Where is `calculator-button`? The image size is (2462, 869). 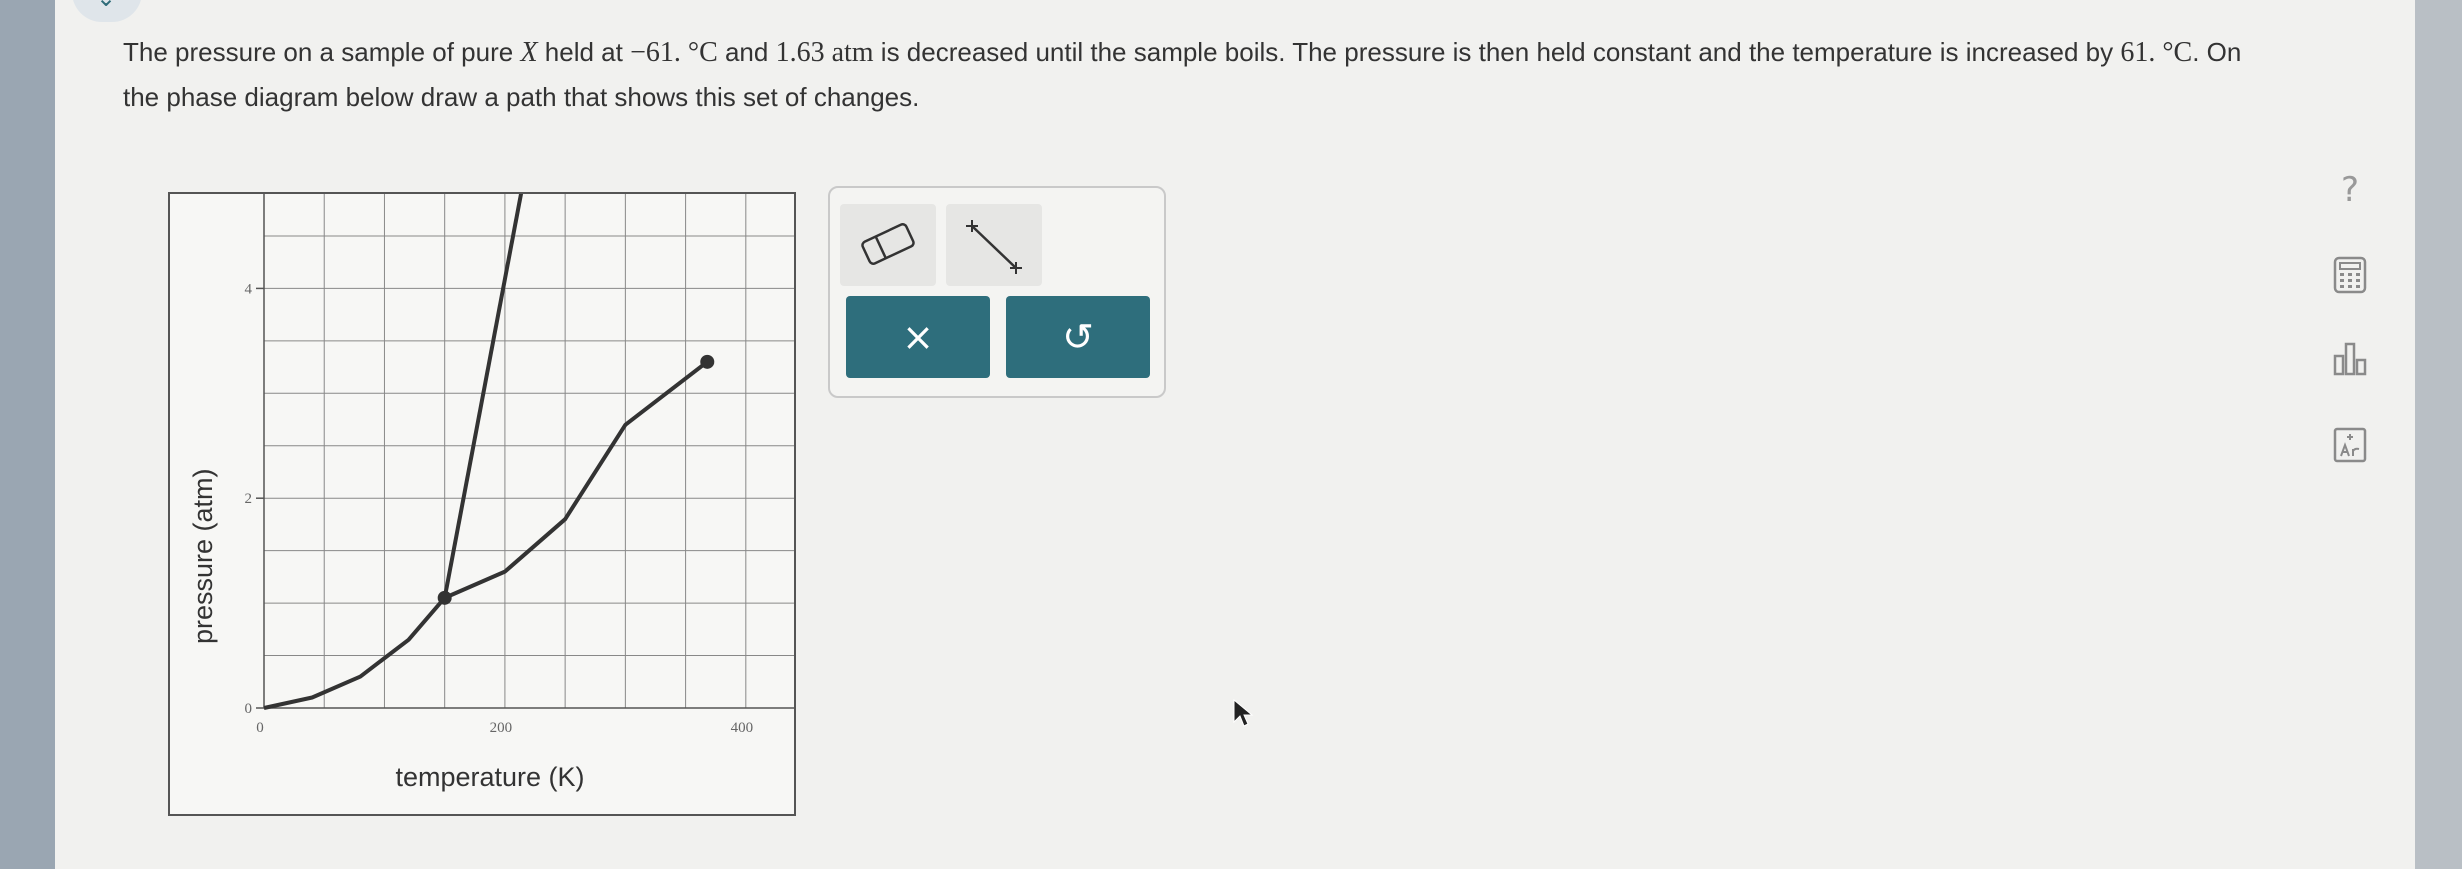 calculator-button is located at coordinates (2350, 275).